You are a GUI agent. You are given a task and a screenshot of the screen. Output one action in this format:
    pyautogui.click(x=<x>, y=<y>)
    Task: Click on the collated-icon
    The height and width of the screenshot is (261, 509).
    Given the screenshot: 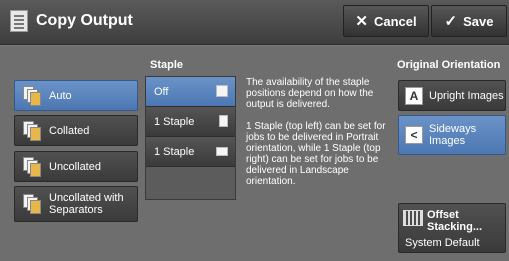 What is the action you would take?
    pyautogui.click(x=32, y=130)
    